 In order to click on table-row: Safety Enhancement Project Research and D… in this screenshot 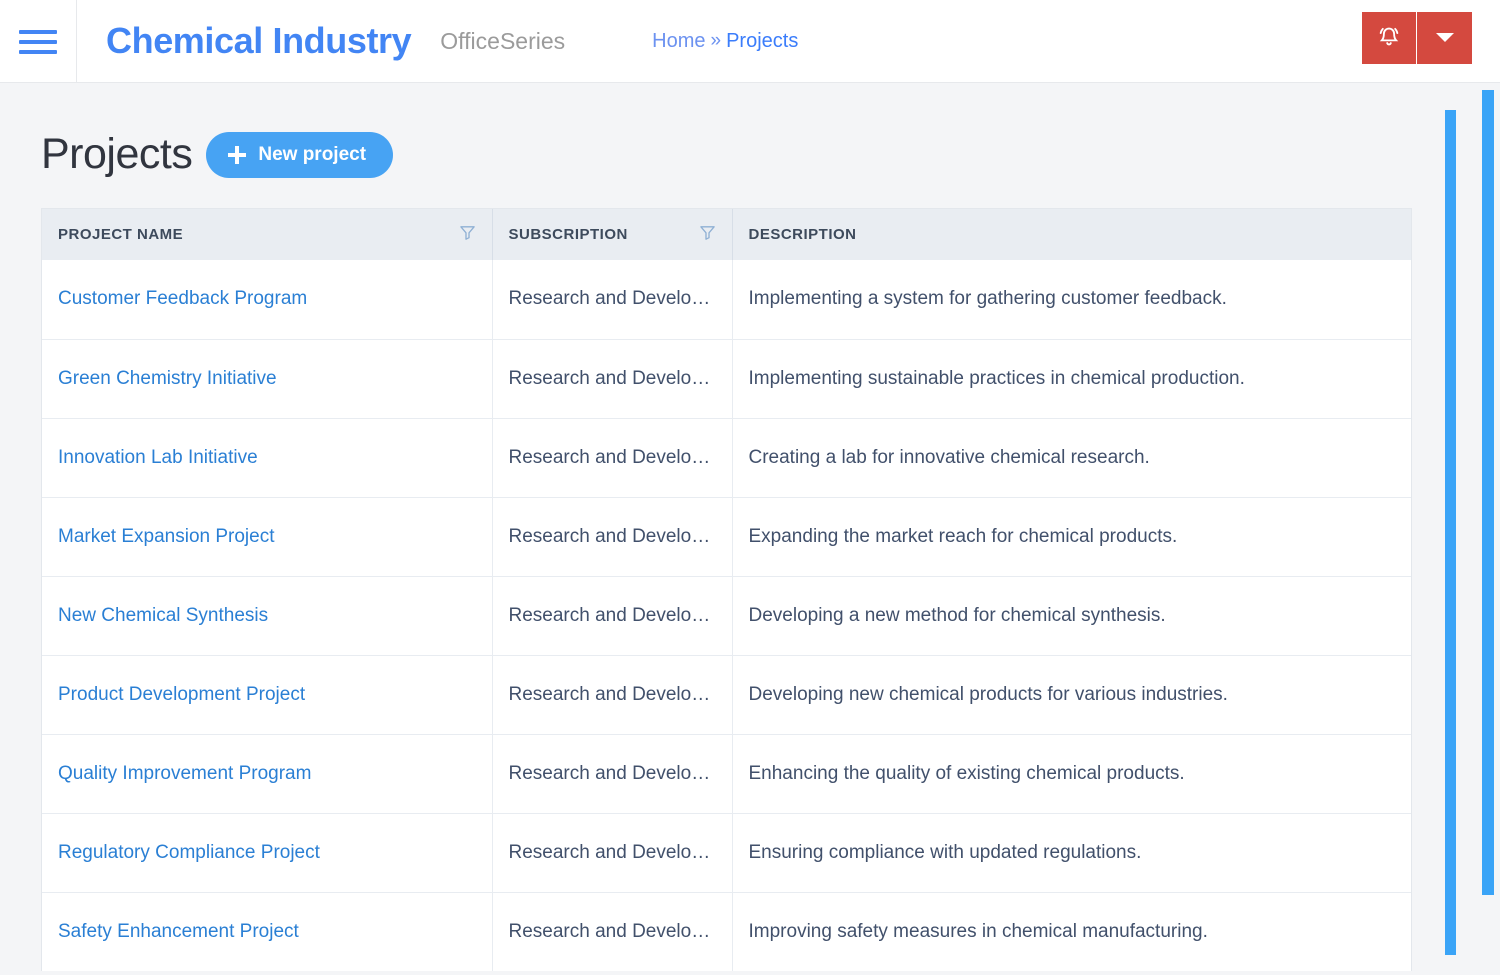, I will do `click(726, 931)`.